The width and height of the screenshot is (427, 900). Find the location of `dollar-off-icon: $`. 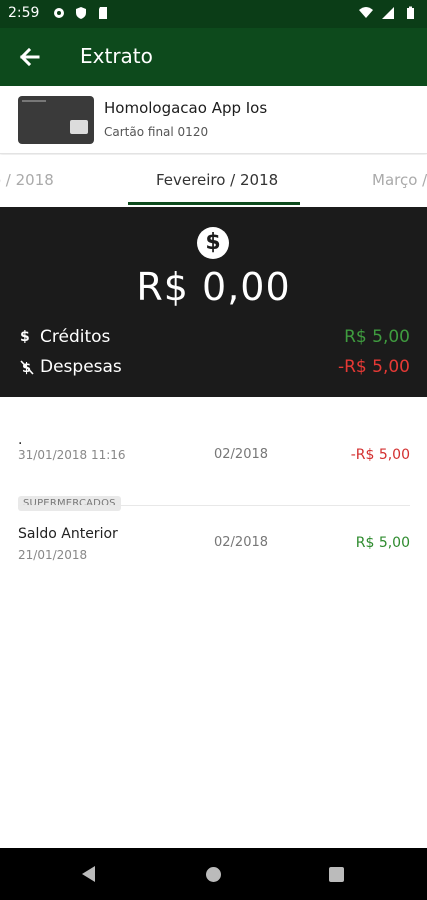

dollar-off-icon: $ is located at coordinates (27, 367).